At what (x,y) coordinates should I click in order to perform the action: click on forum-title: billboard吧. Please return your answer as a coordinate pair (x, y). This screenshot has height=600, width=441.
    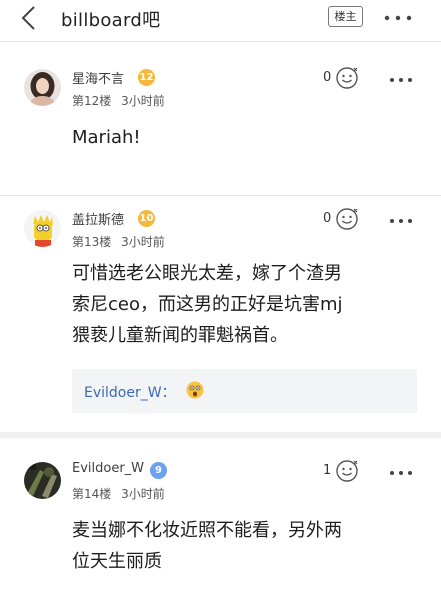
    Looking at the image, I should click on (110, 19).